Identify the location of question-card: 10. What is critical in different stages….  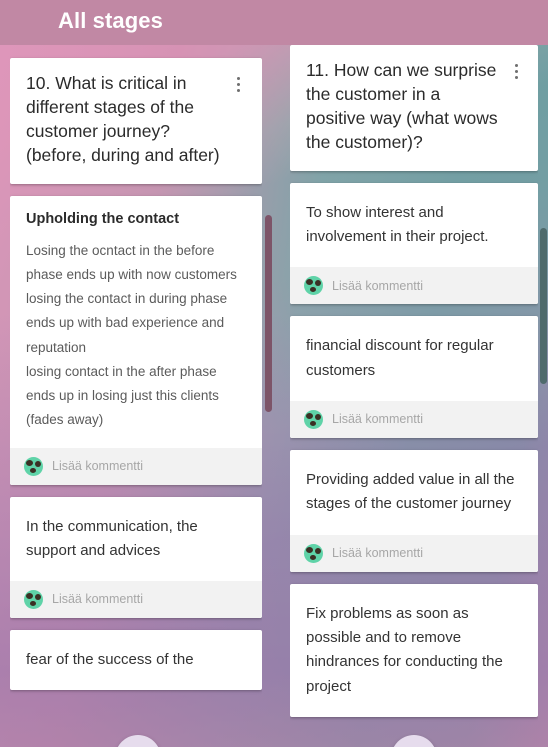
(136, 121).